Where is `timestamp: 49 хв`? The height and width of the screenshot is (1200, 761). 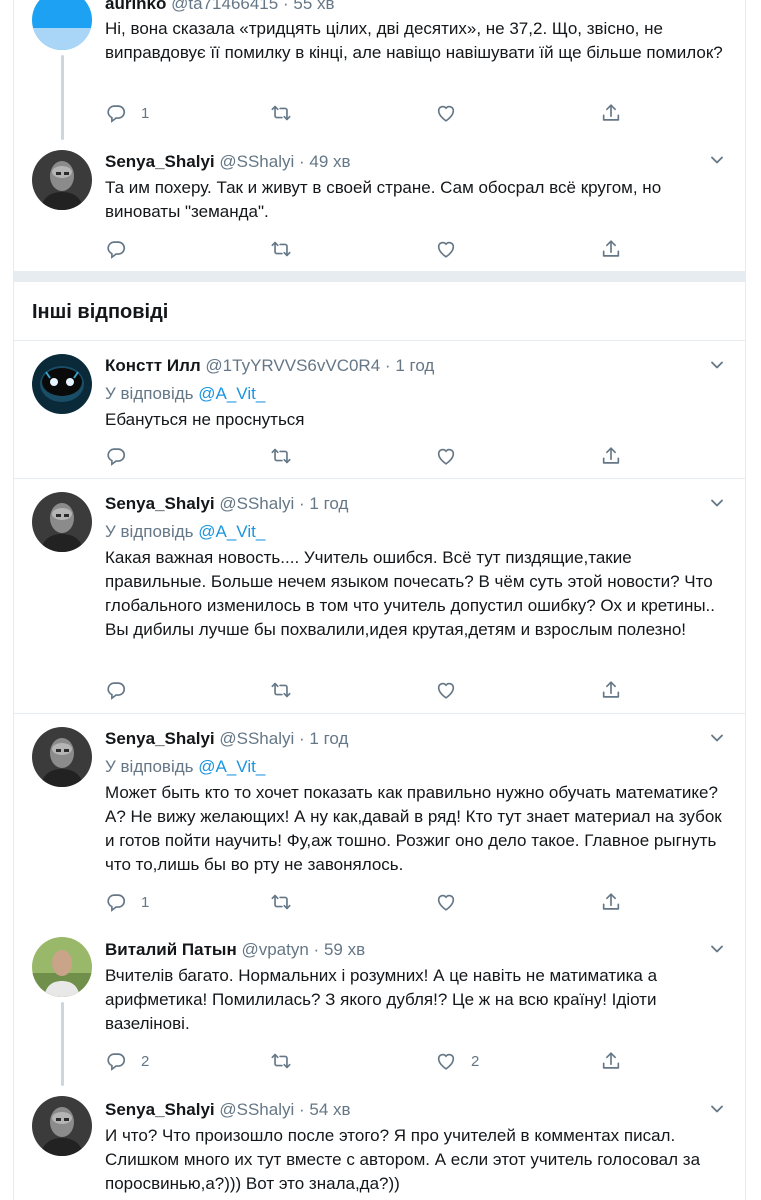
timestamp: 49 хв is located at coordinates (329, 161).